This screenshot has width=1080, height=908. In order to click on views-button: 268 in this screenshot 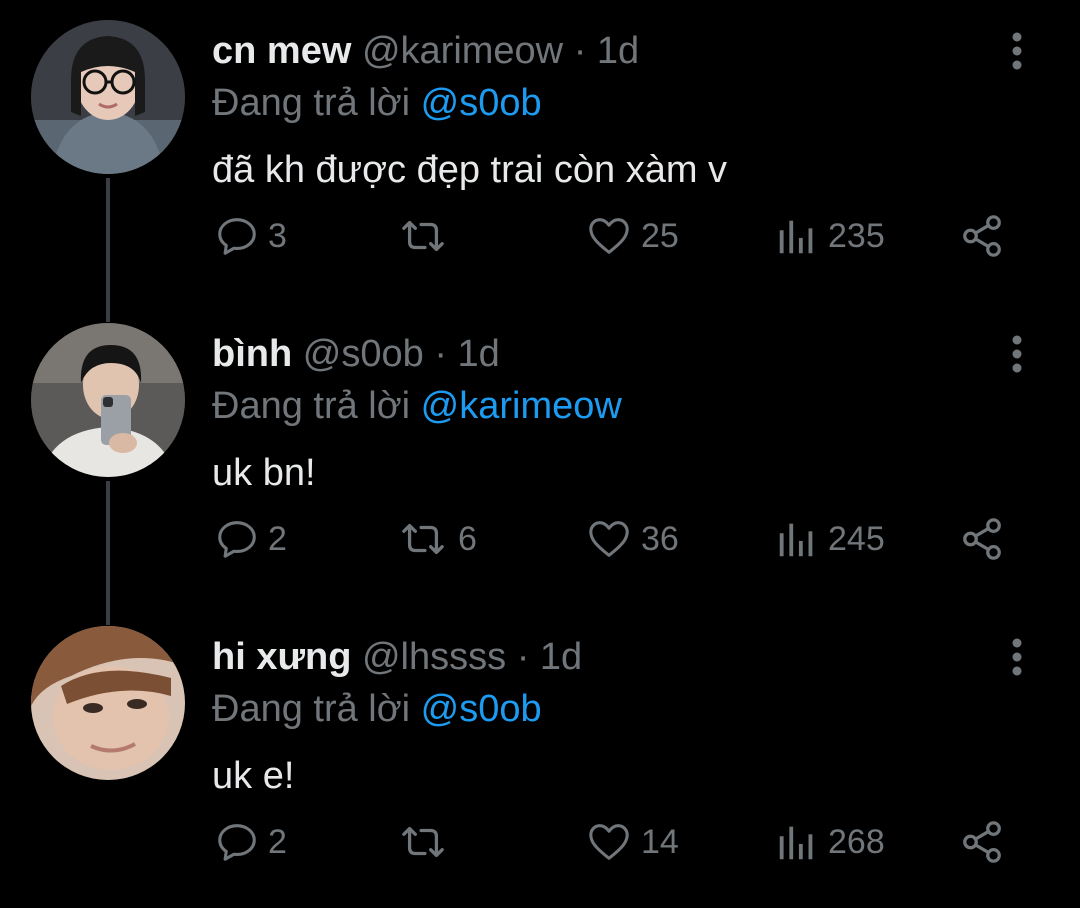, I will do `click(829, 842)`.